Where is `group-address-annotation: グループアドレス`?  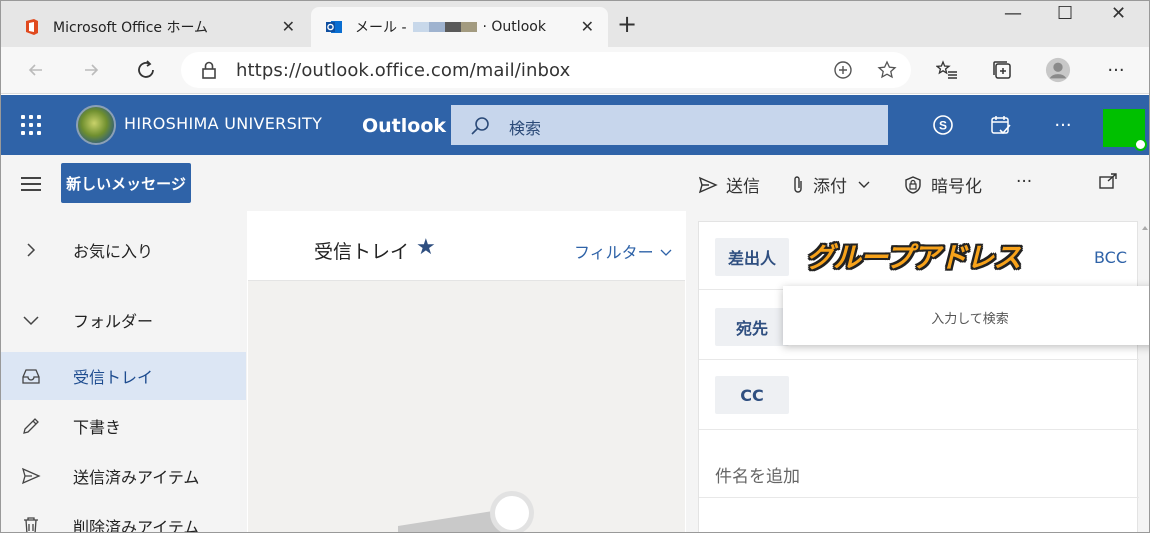 group-address-annotation: グループアドレス is located at coordinates (913, 257).